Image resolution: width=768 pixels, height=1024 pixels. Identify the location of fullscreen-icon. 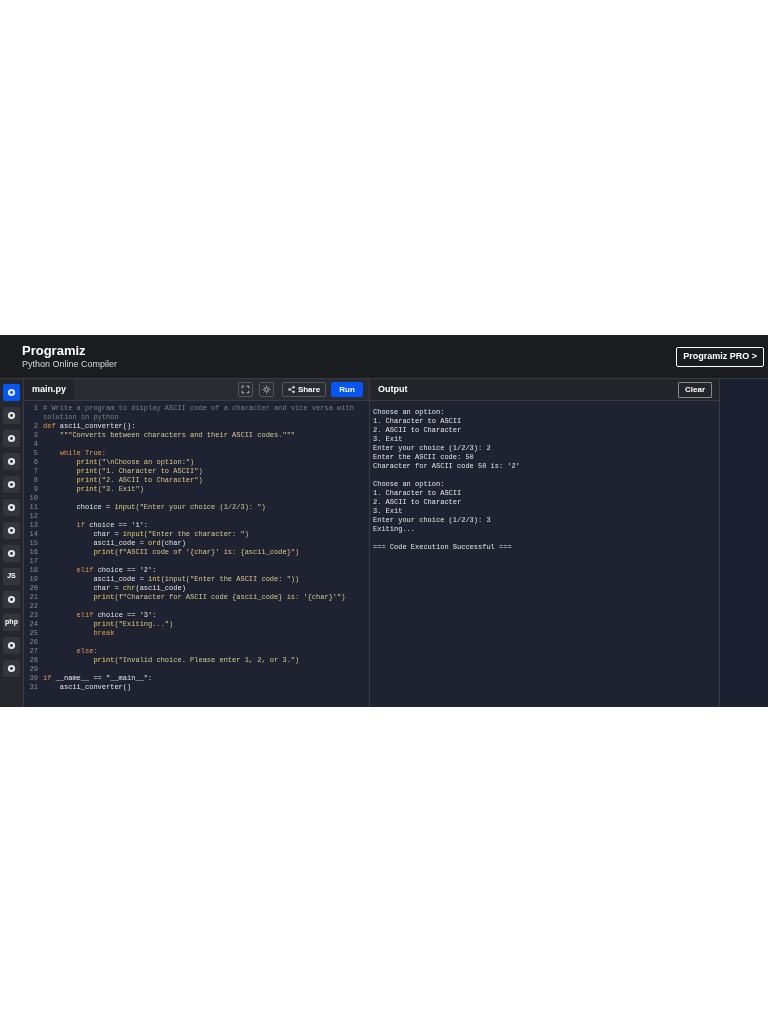
(245, 389).